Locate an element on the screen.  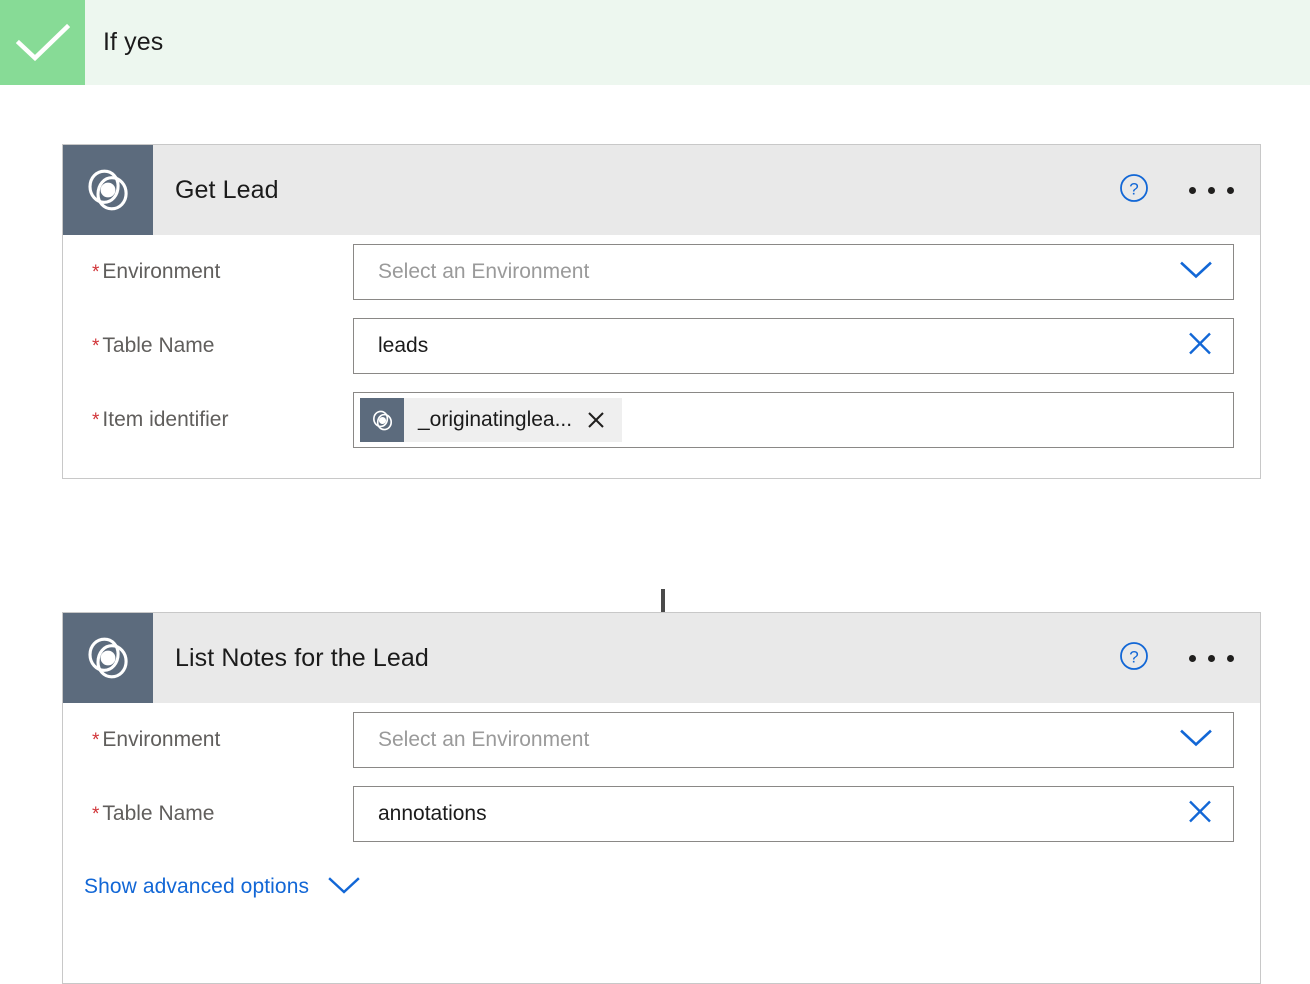
field-row-table-name: * Table Name annotations is located at coordinates (661, 814).